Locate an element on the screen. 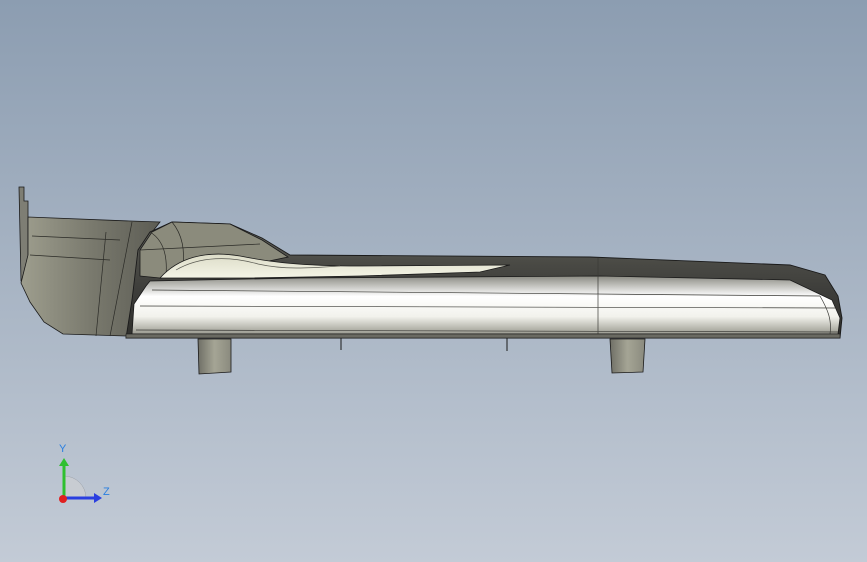 This screenshot has height=562, width=867. y-axis-arrow is located at coordinates (64, 462).